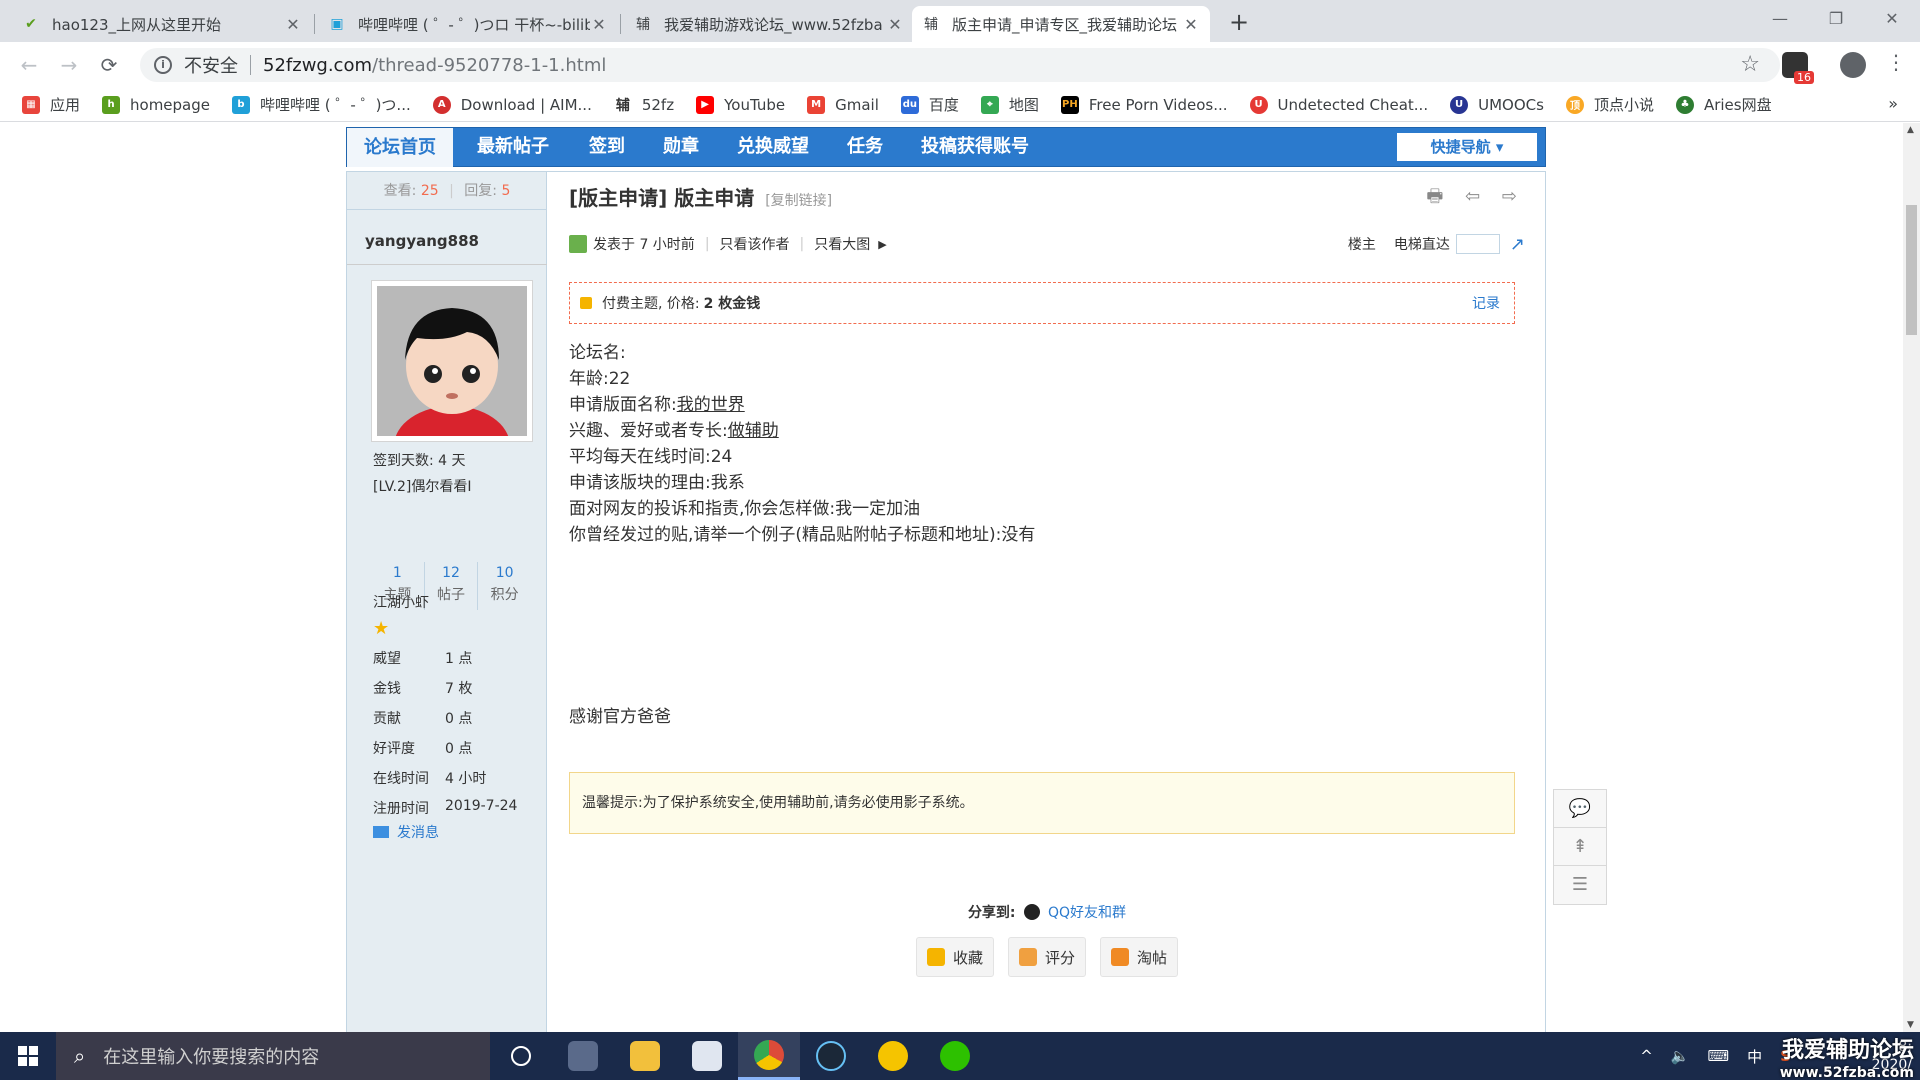 This screenshot has height=1080, width=1920. I want to click on bookmark-label: 地图, so click(1023, 105).